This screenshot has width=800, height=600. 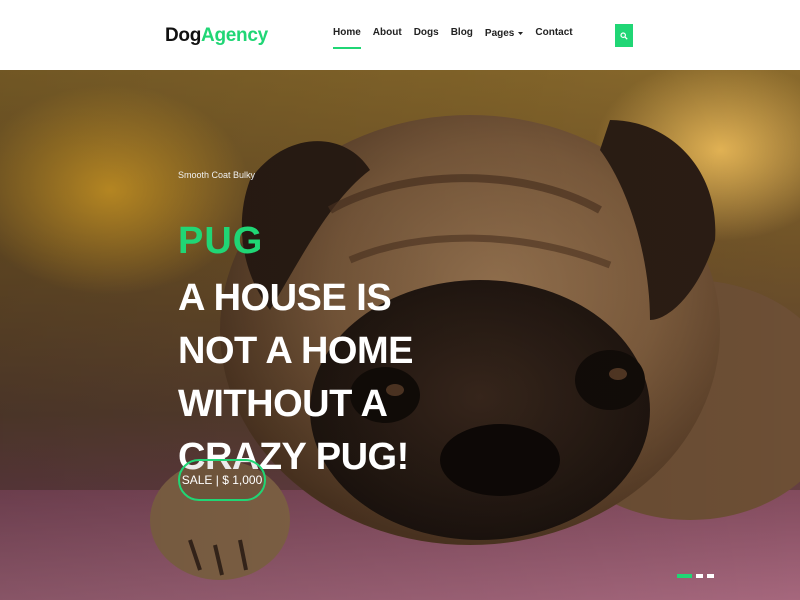 I want to click on logo-text-agency: Agency, so click(x=234, y=35).